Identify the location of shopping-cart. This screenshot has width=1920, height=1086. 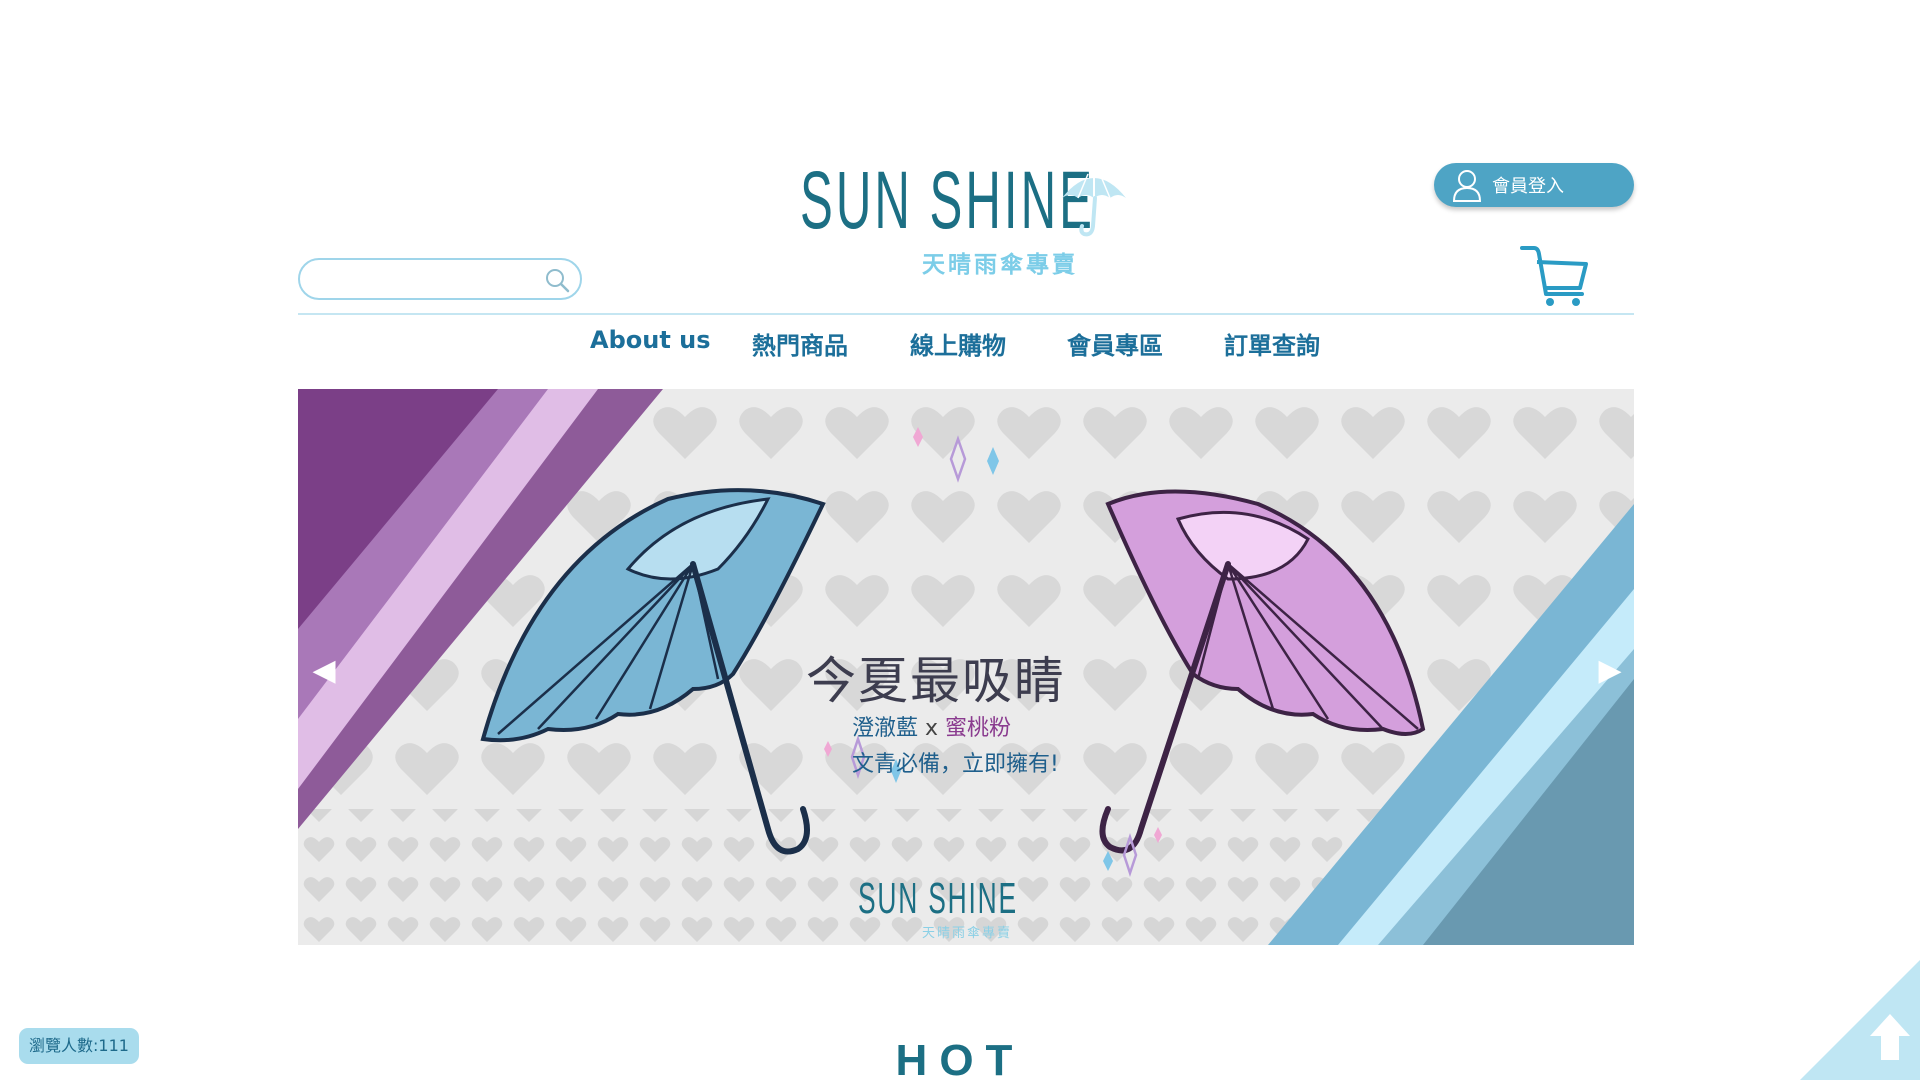
(1556, 279).